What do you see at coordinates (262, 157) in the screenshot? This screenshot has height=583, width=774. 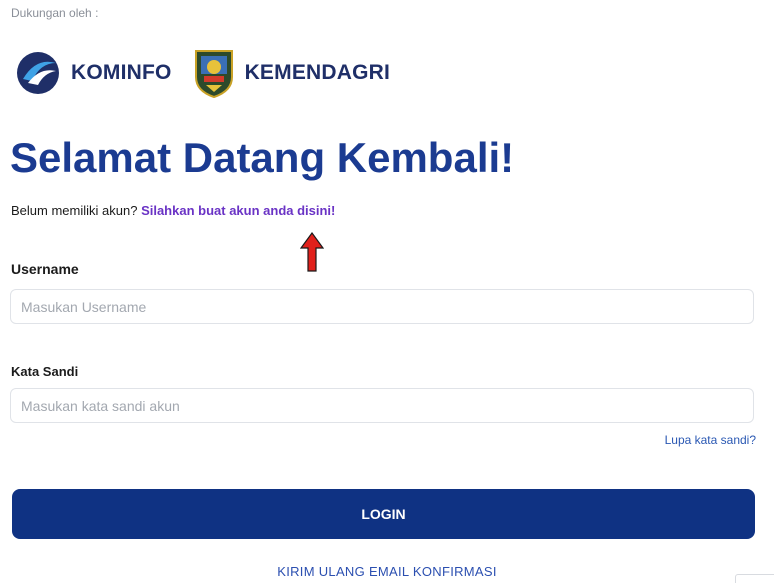 I see `page-title: Selamat Datang Kembali!` at bounding box center [262, 157].